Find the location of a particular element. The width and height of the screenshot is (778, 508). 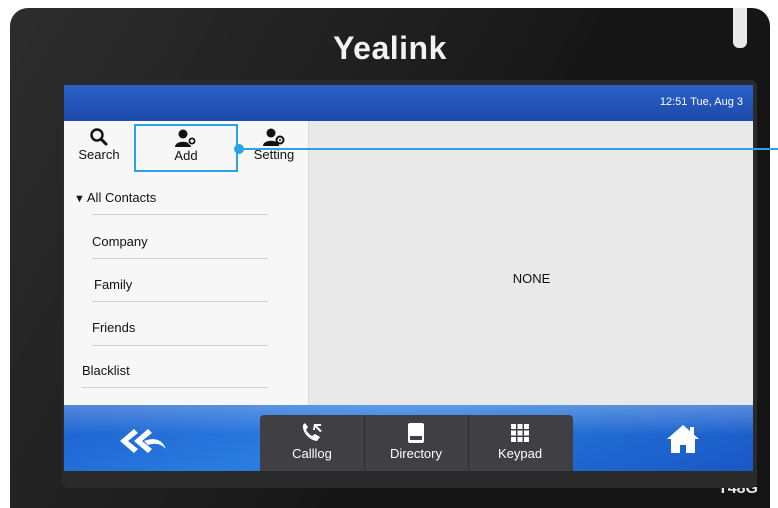

back-button is located at coordinates (144, 441).